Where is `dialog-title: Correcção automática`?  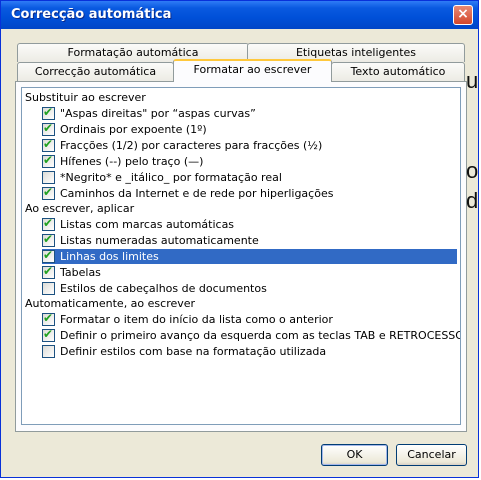 dialog-title: Correcção automática is located at coordinates (91, 14).